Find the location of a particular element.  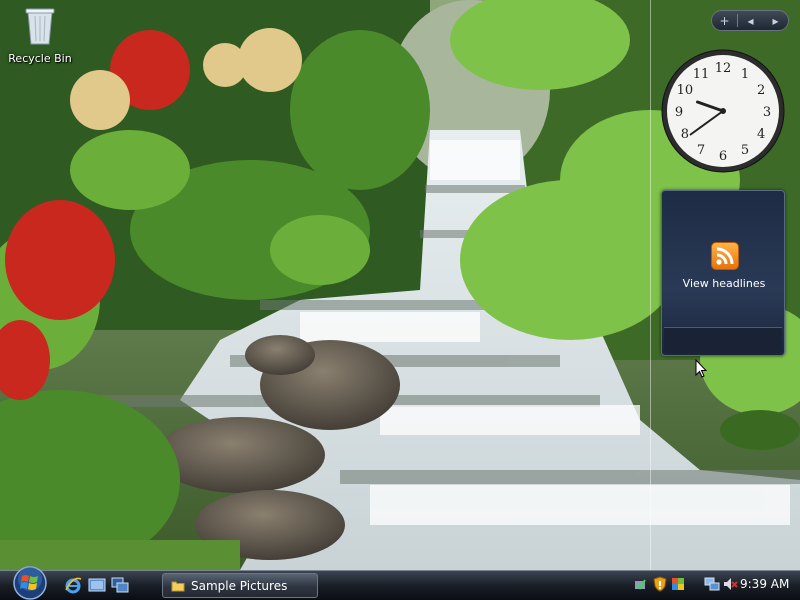

clock-numeral: 11 is located at coordinates (701, 74).